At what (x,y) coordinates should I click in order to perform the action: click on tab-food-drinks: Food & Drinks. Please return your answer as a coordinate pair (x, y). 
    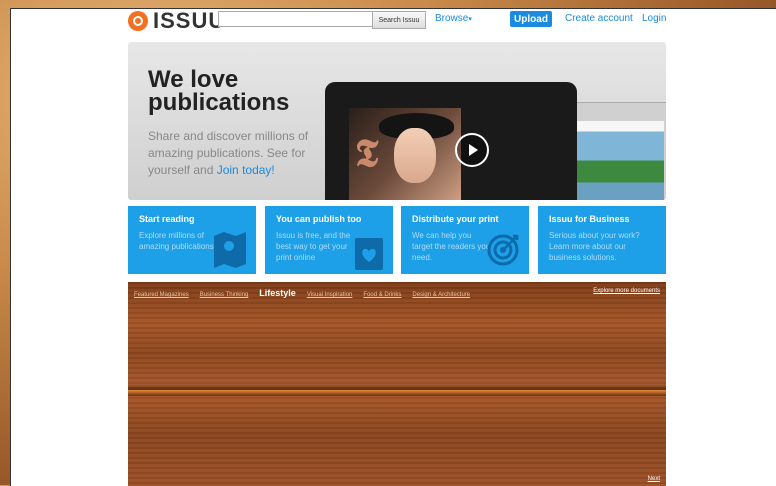
    Looking at the image, I should click on (382, 295).